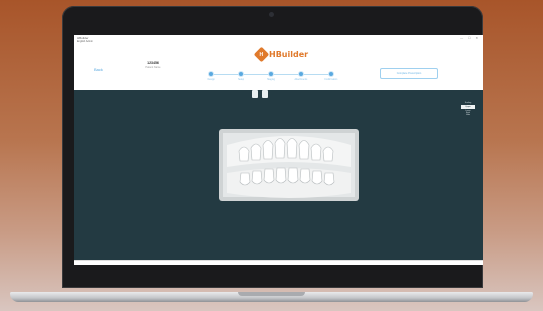  I want to click on step-confirmation: Confirmation, so click(331, 76).